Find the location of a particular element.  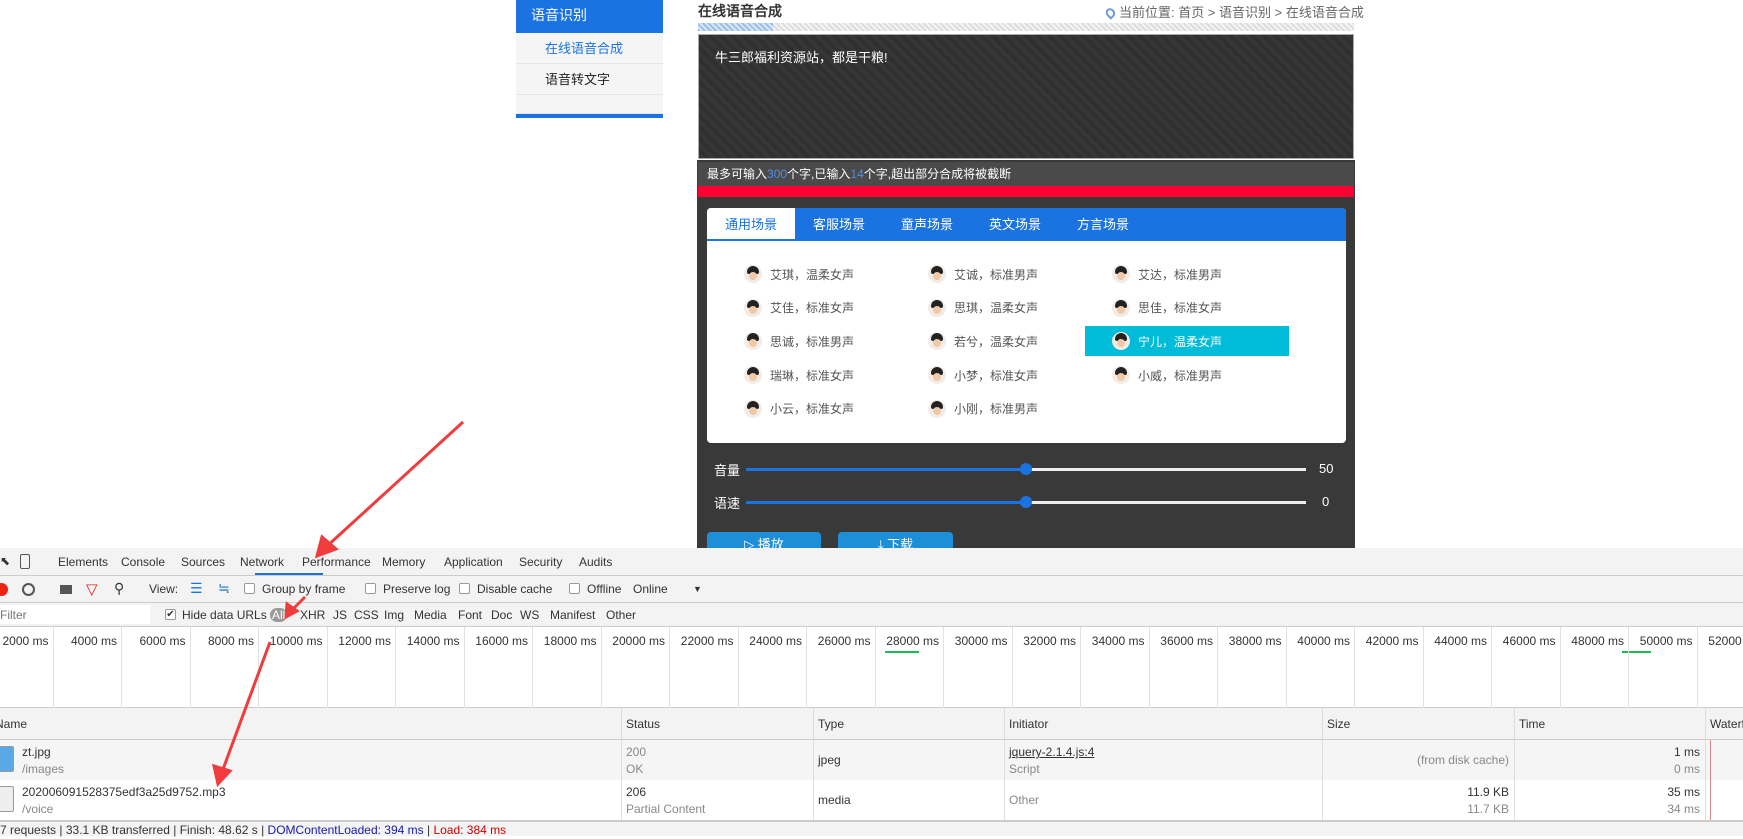

location-pin-icon is located at coordinates (1110, 13).